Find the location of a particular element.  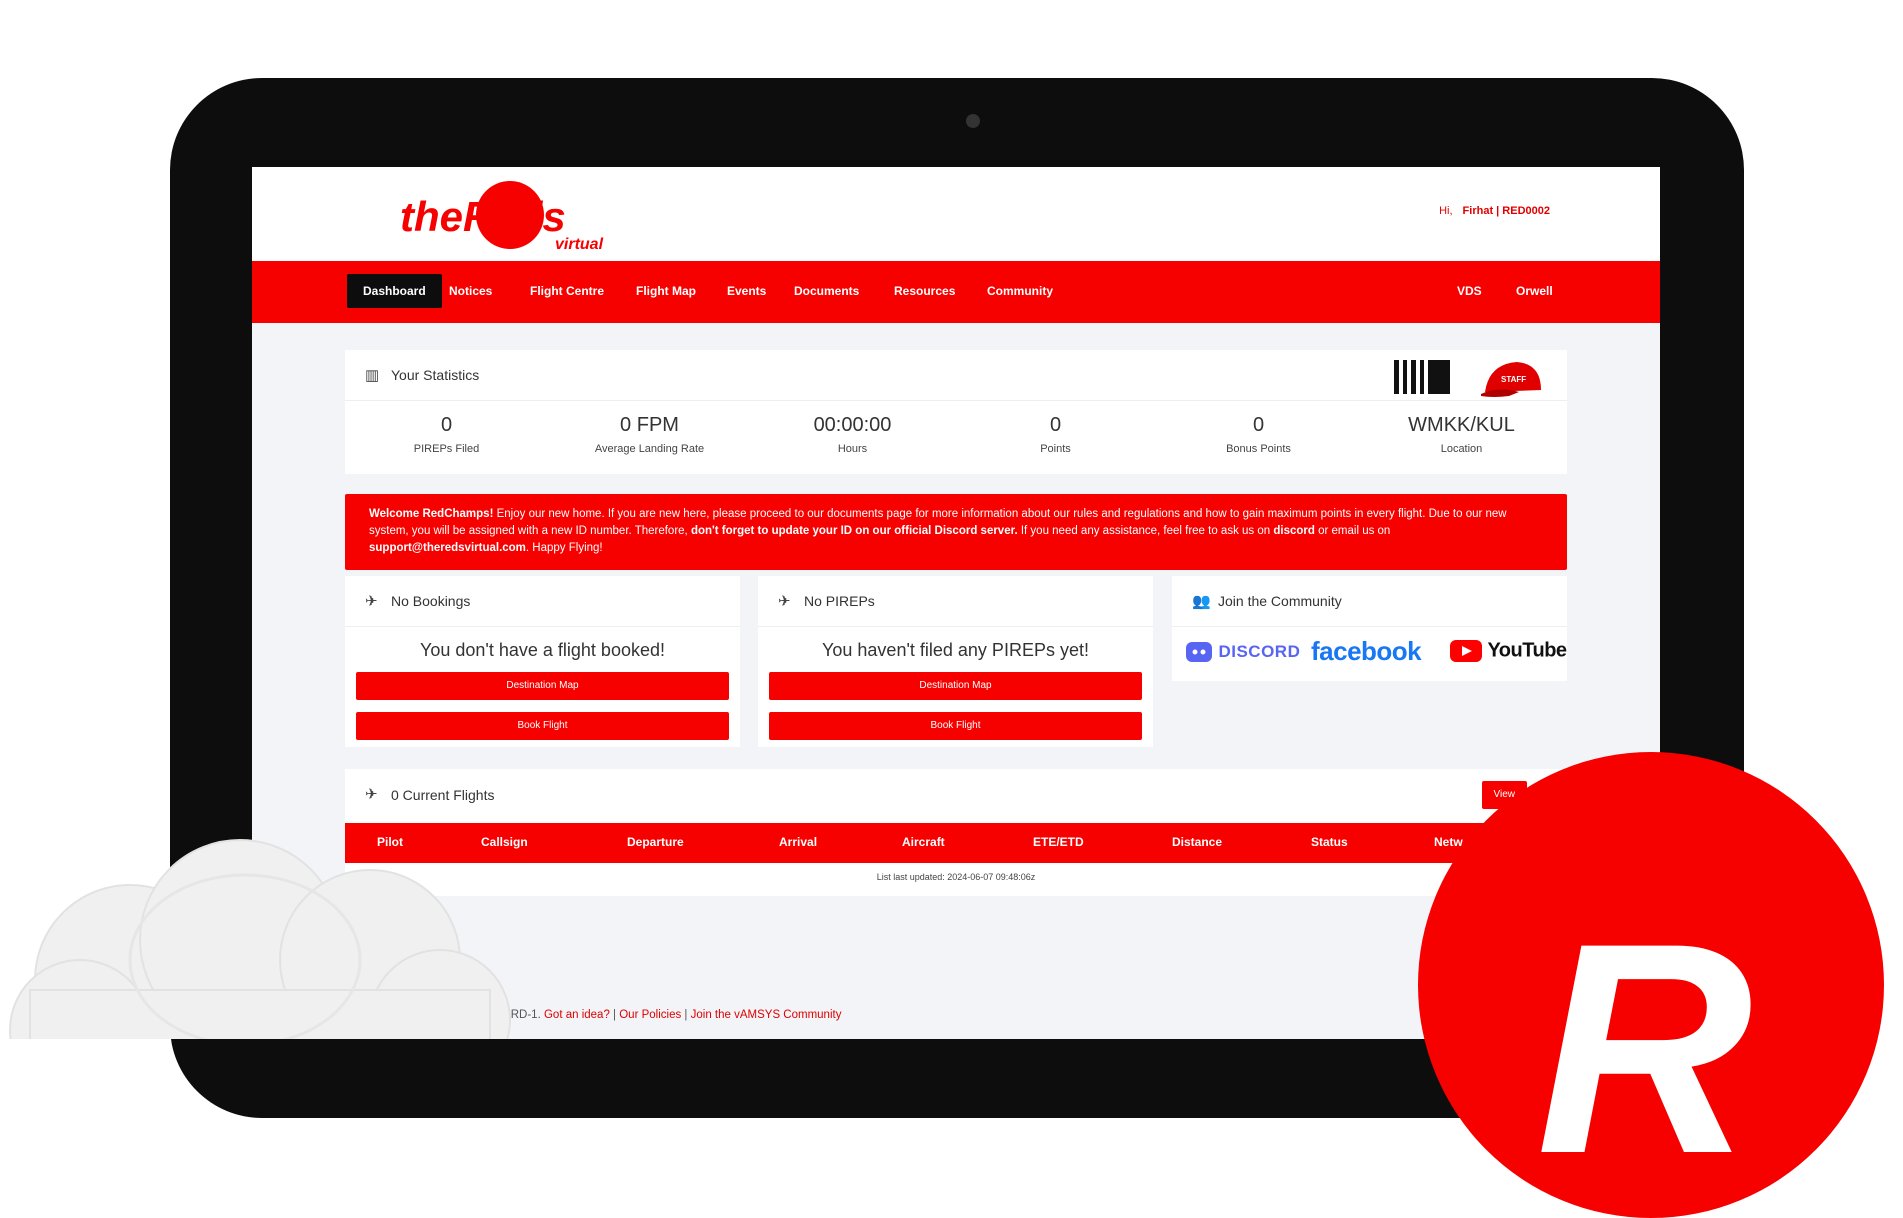

camera-dot is located at coordinates (973, 121).